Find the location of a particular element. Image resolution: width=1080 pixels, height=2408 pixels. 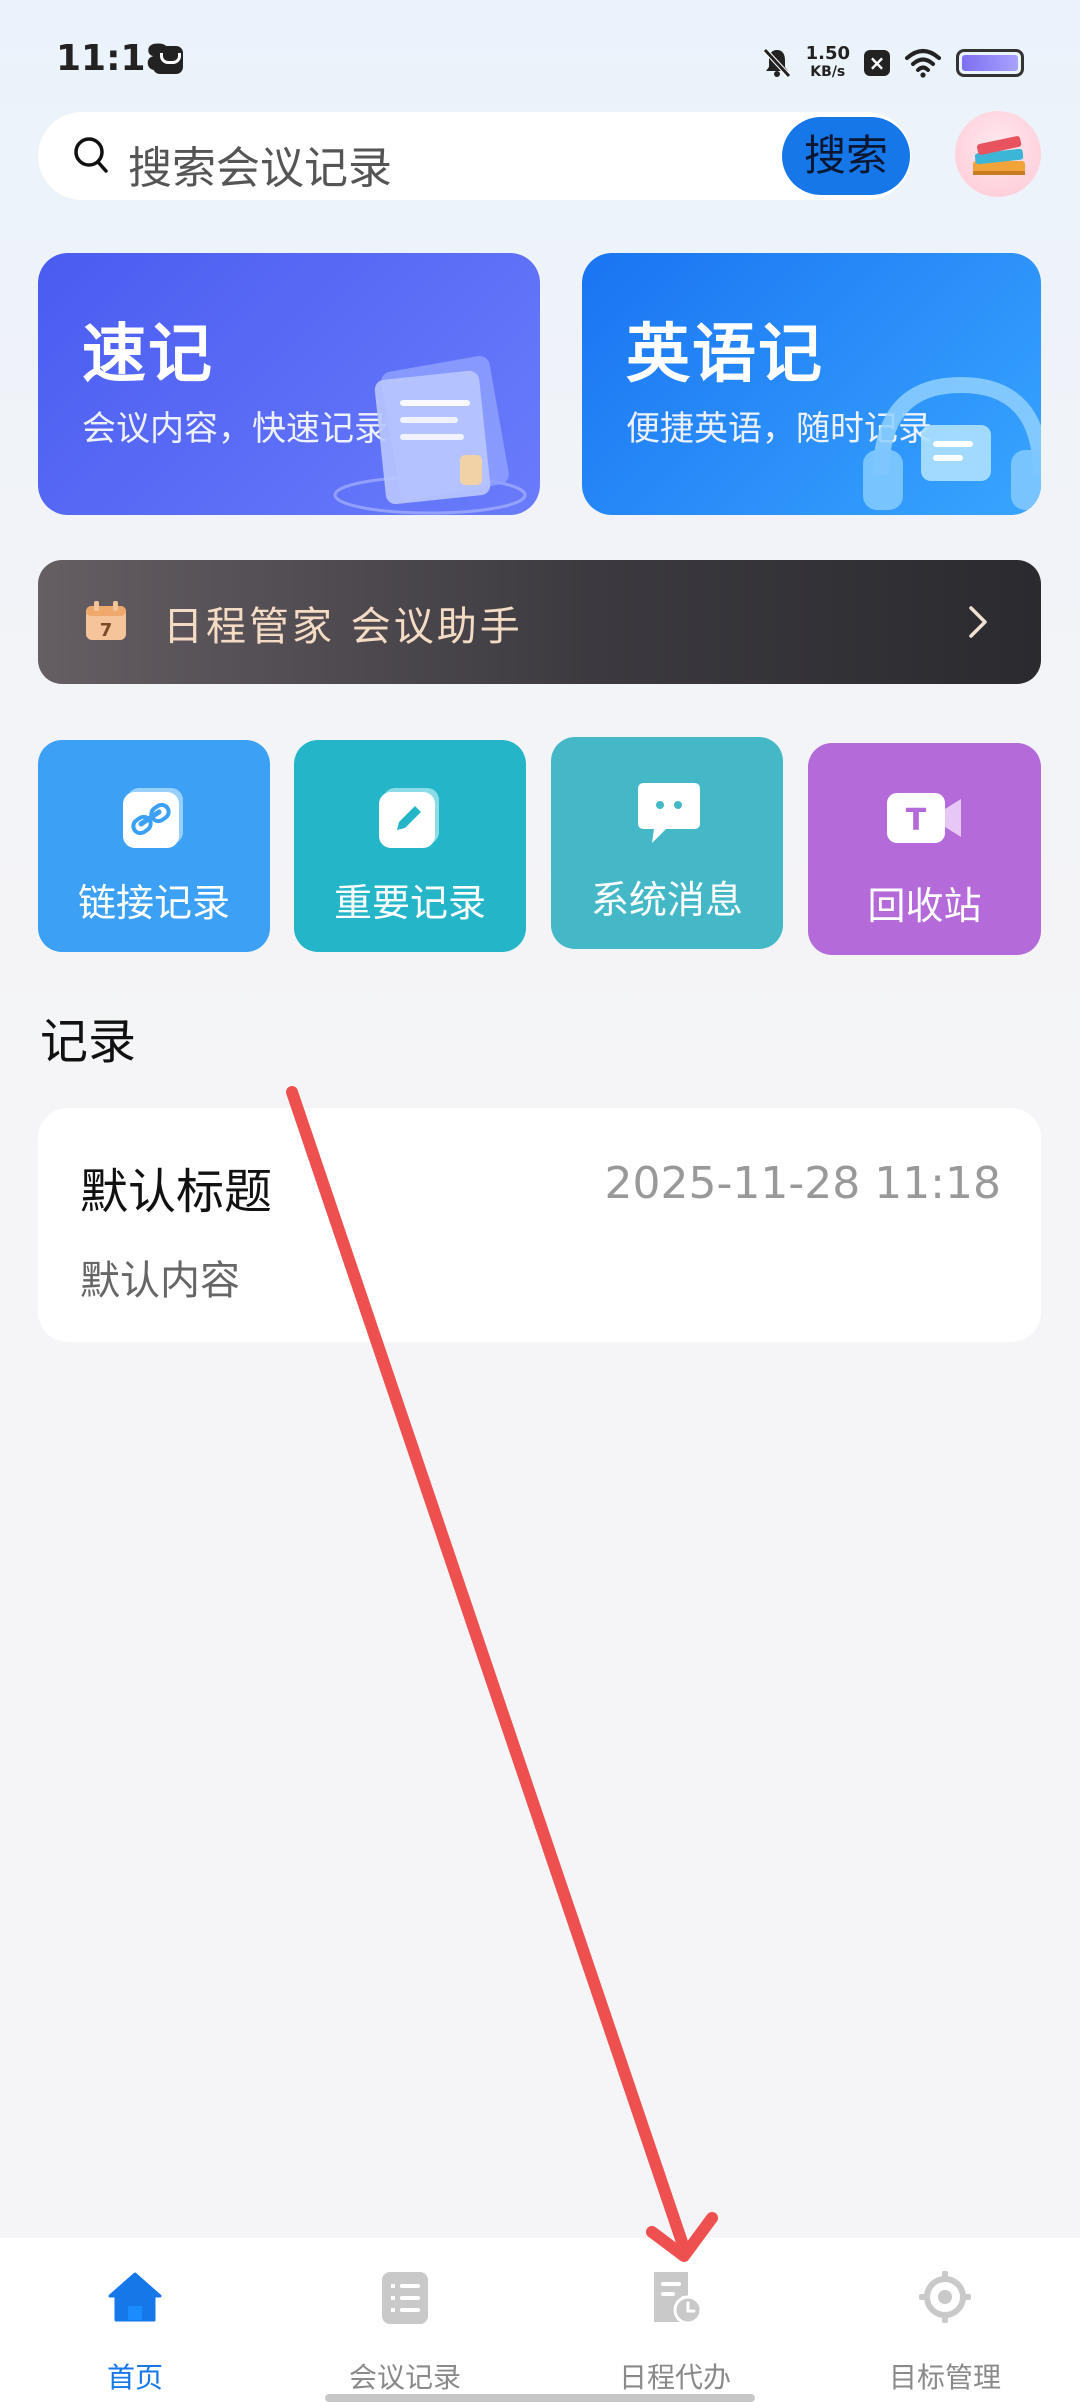

avatar is located at coordinates (998, 154).